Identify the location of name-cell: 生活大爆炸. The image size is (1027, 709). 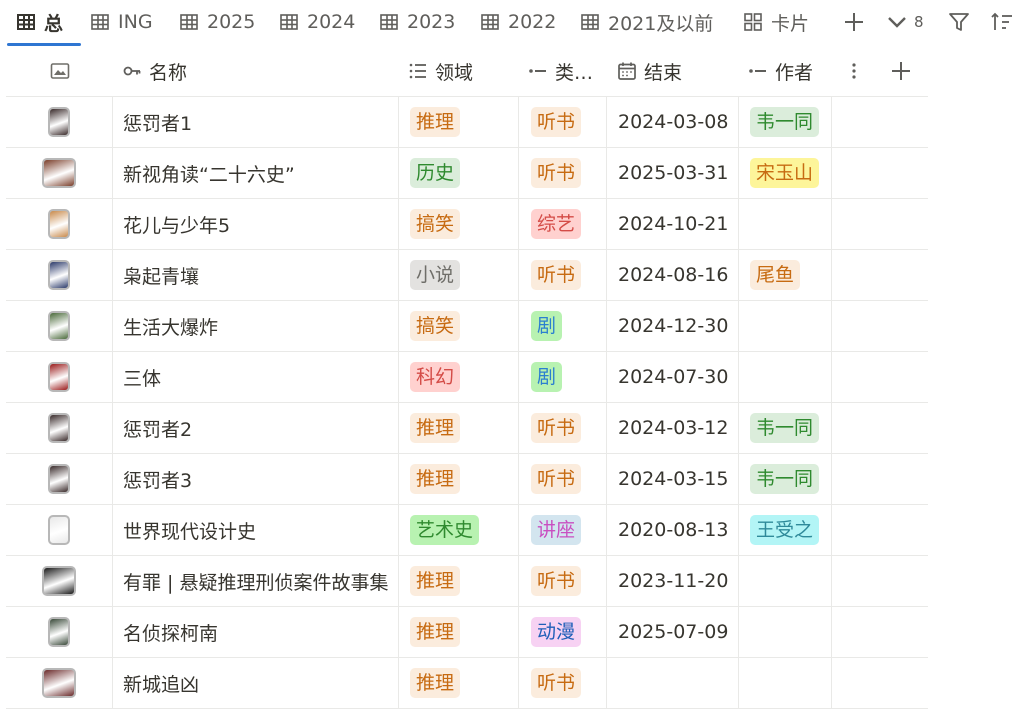
(255, 326).